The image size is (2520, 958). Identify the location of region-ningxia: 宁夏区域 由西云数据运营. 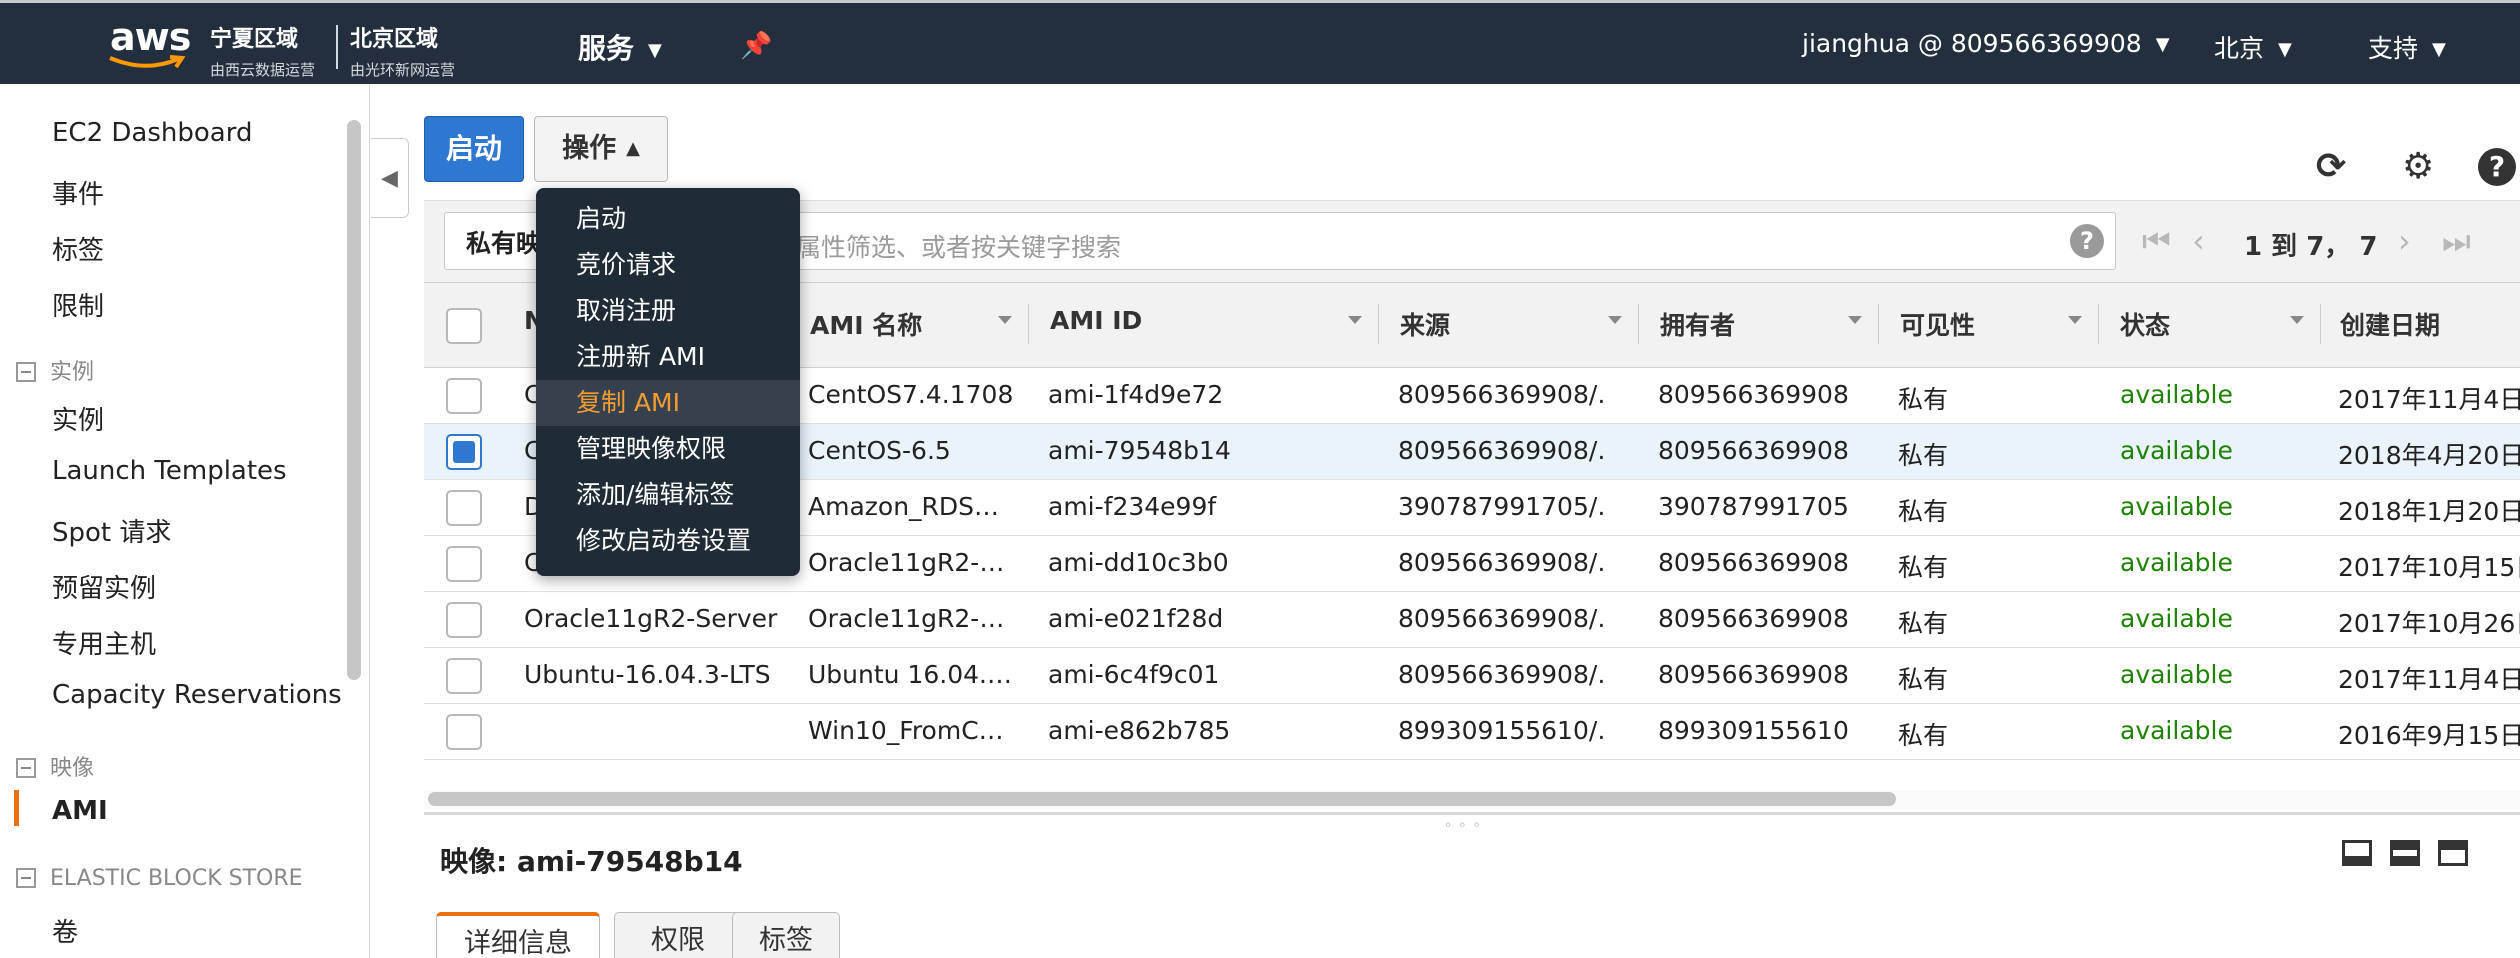
(262, 50).